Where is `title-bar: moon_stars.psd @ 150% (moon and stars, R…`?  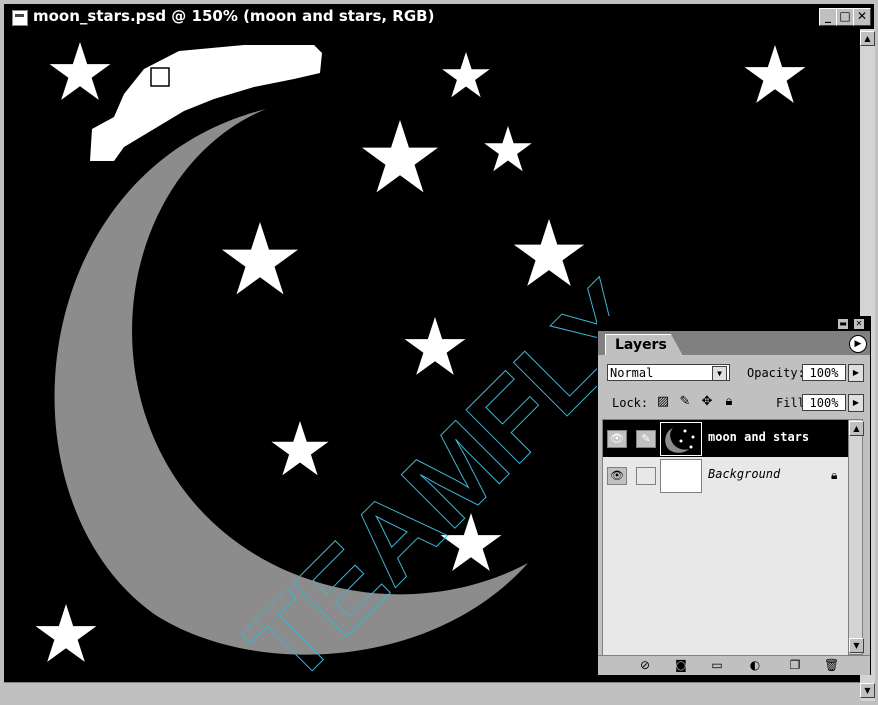 title-bar: moon_stars.psd @ 150% (moon and stars, R… is located at coordinates (439, 16).